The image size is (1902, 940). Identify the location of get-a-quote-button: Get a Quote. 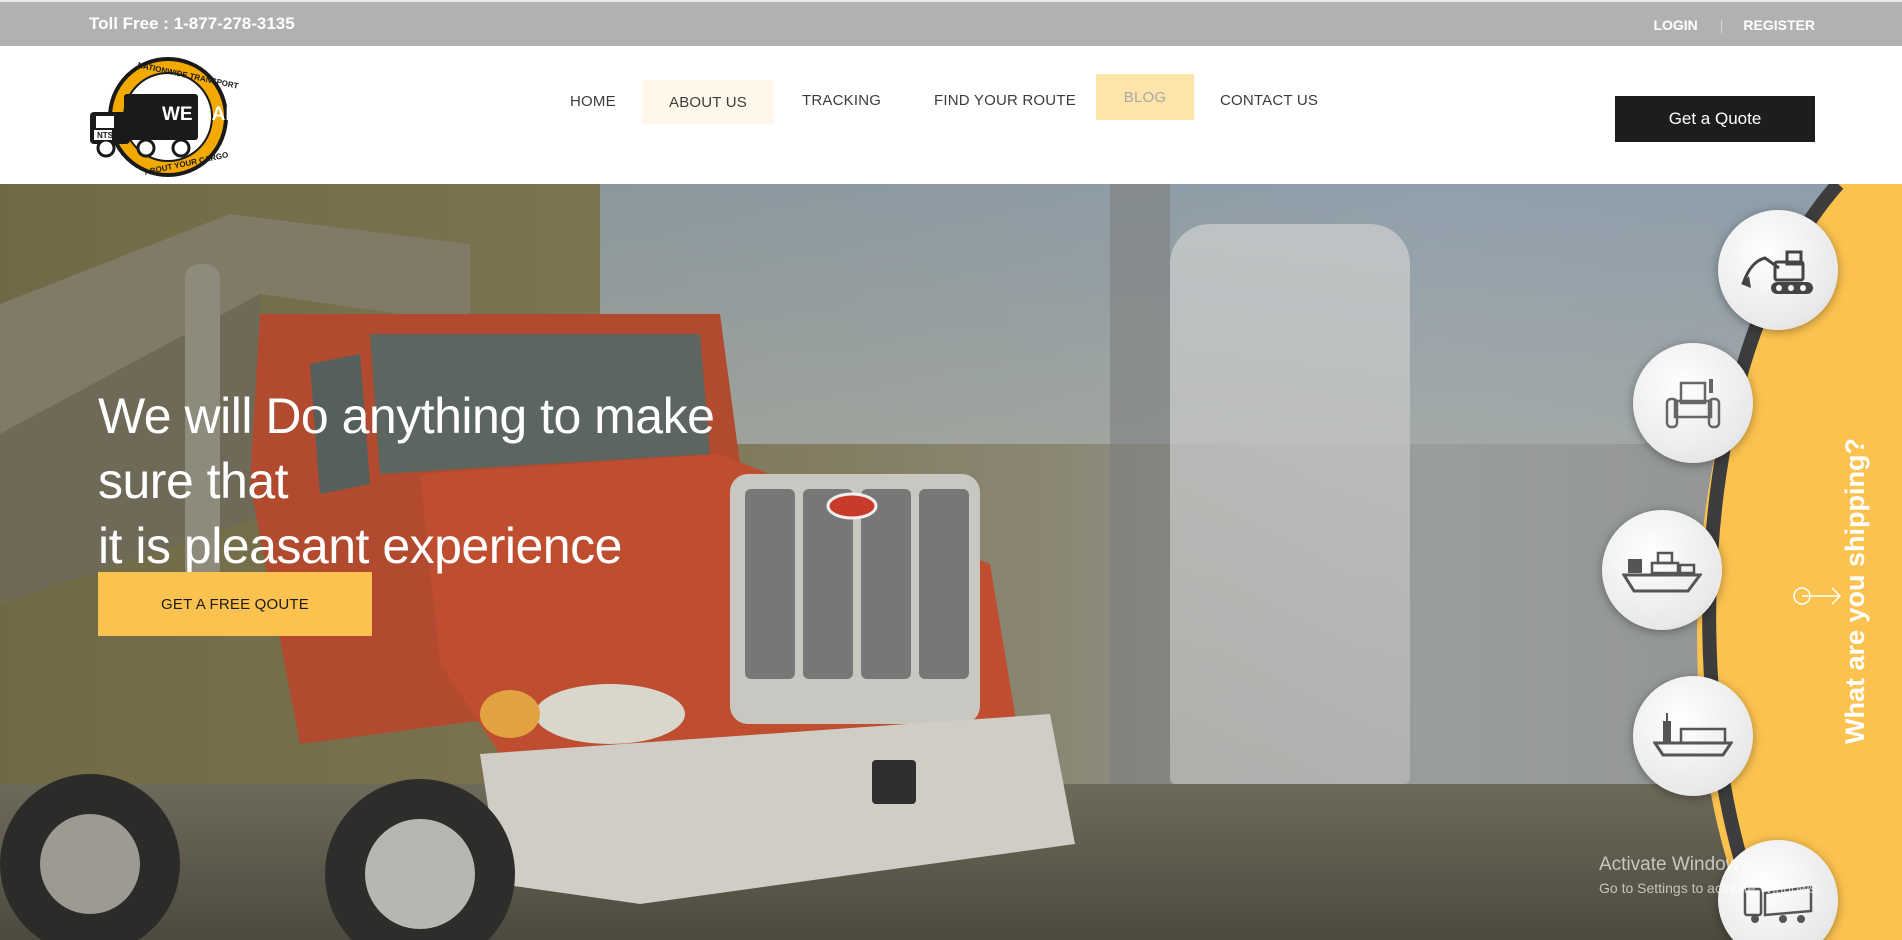
(1715, 119).